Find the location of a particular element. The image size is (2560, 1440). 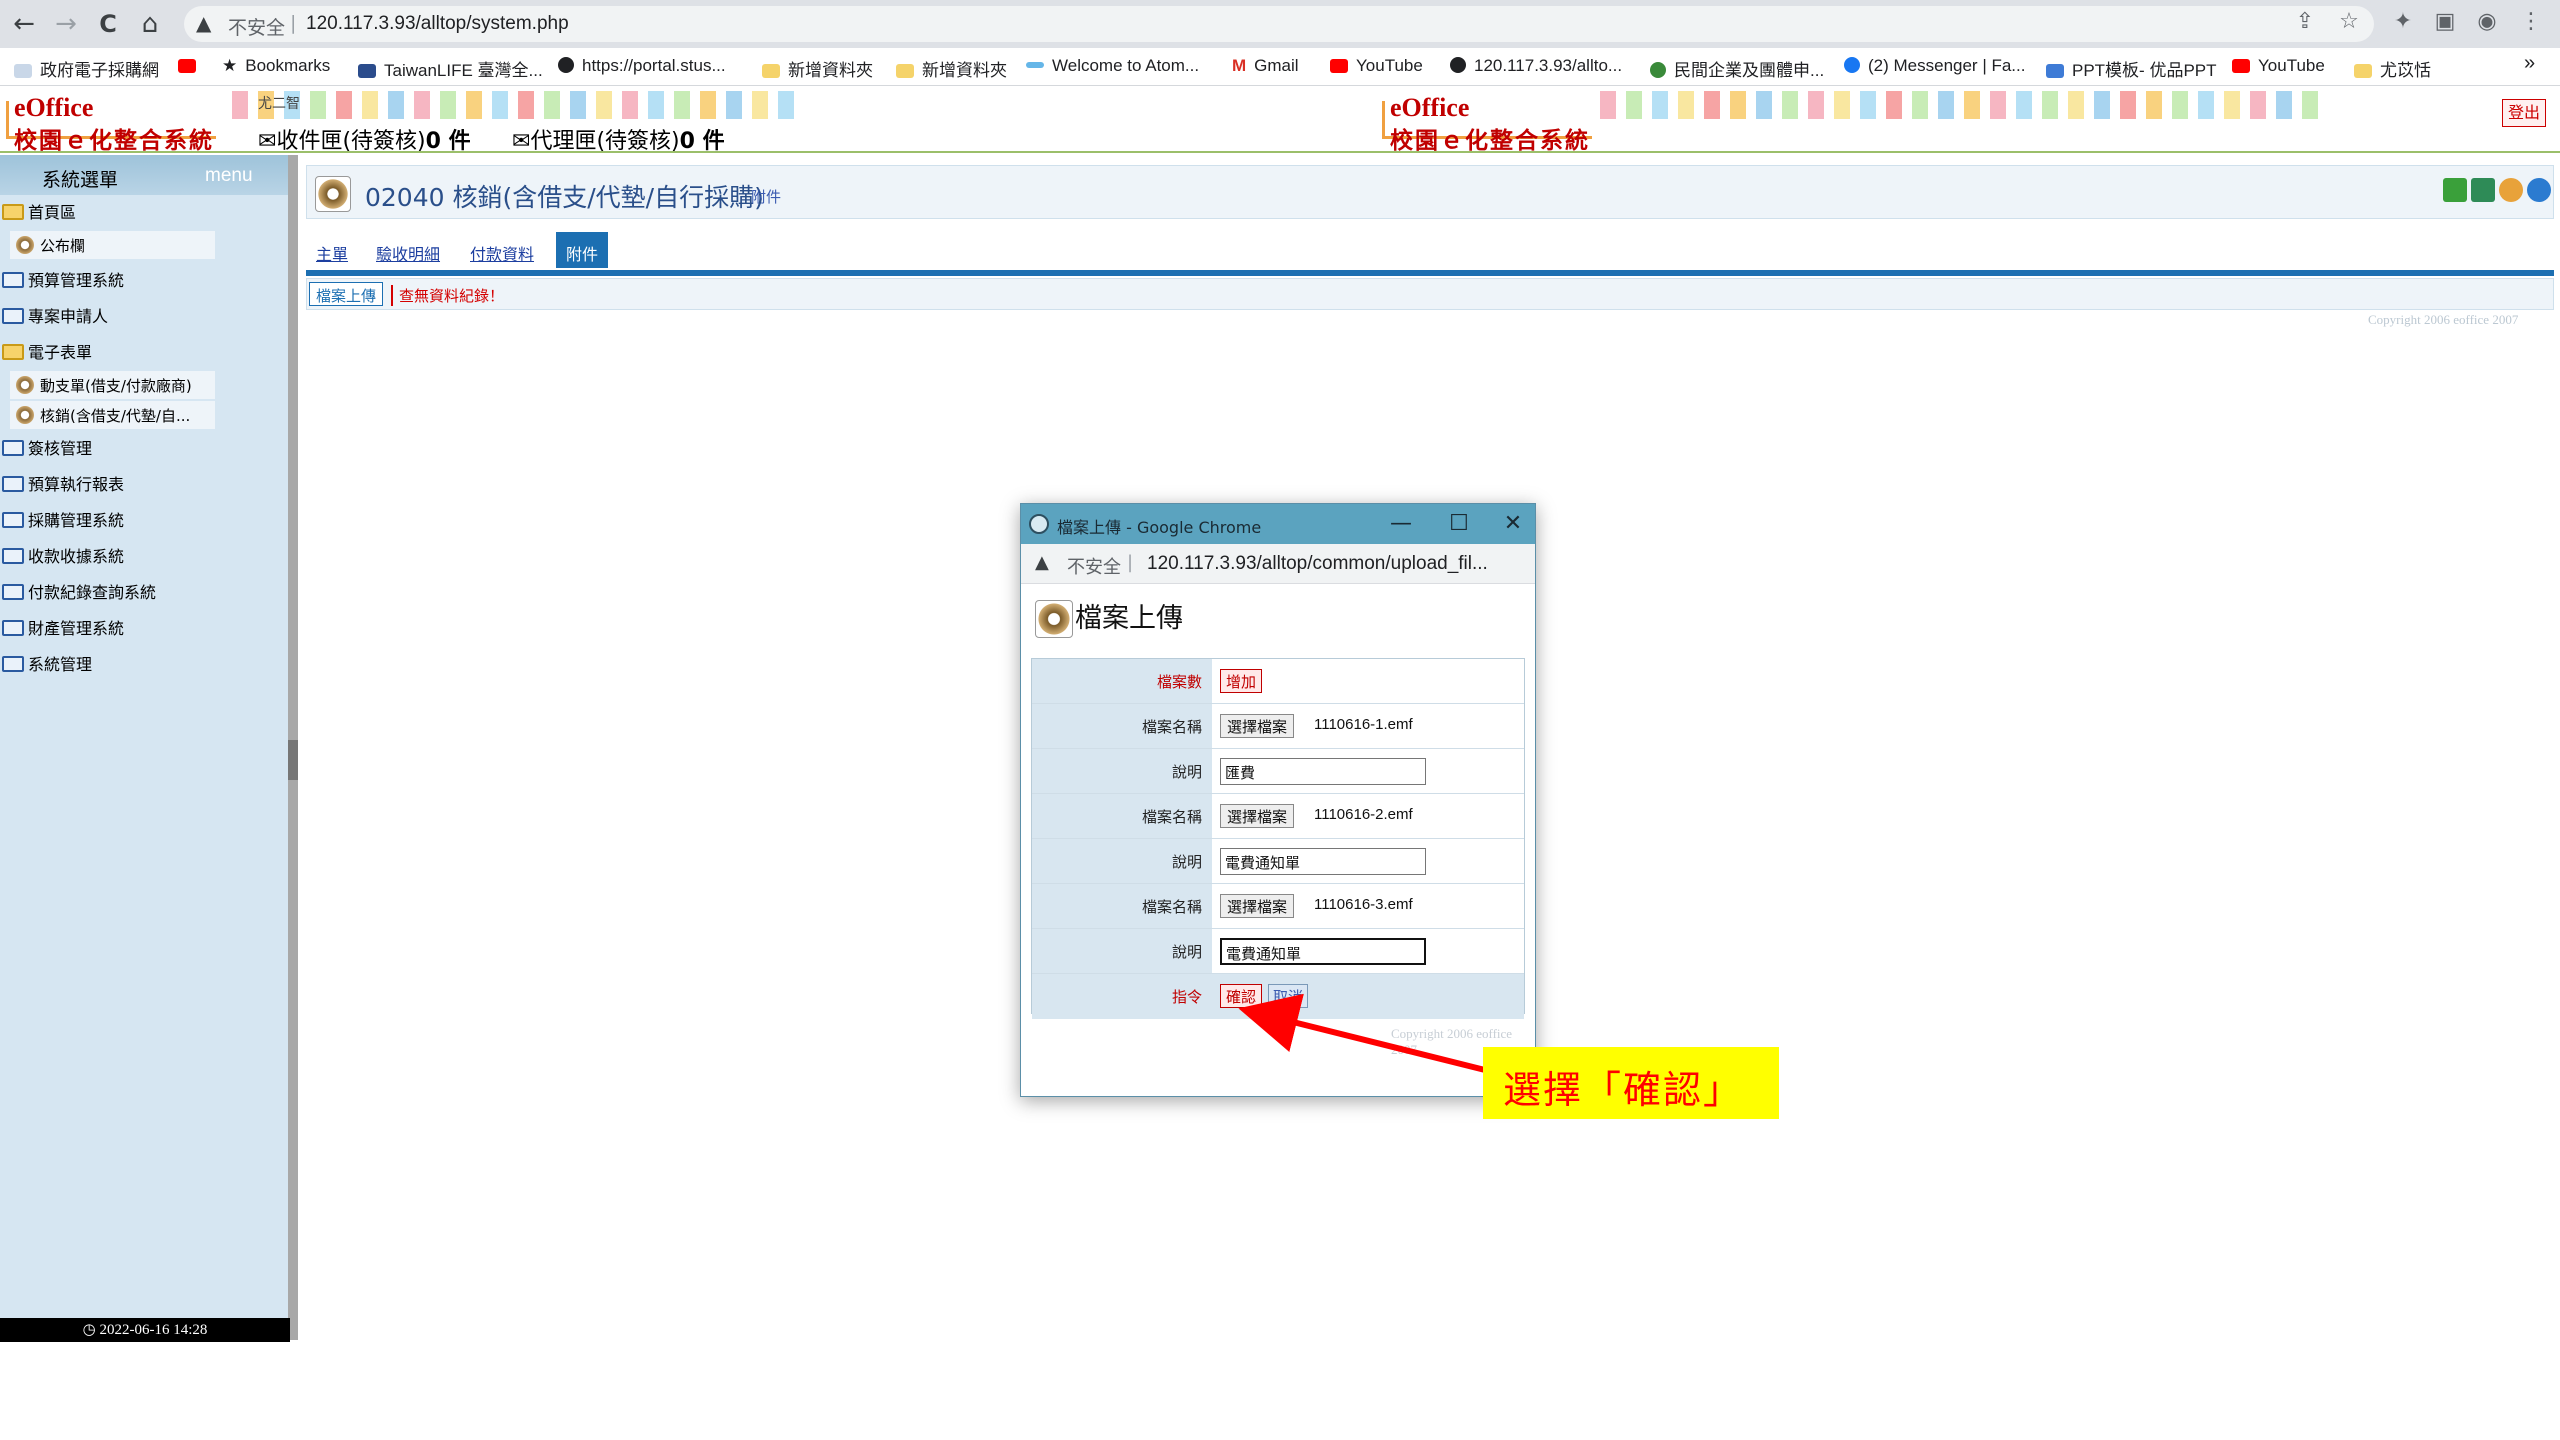

folder-open-icon is located at coordinates (13, 212).